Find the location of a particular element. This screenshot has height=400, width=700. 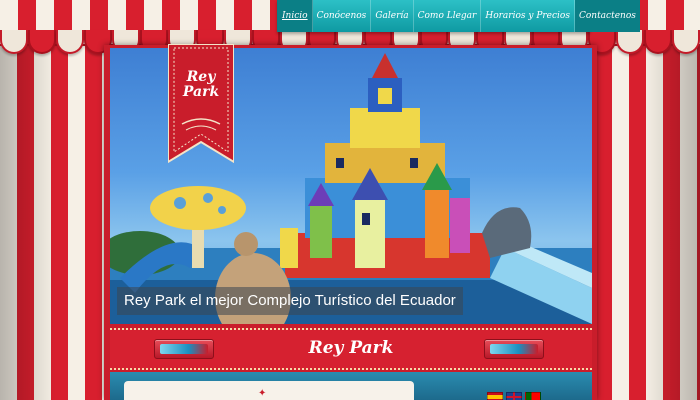

nav-item-conocenos: Conócenos is located at coordinates (342, 16).